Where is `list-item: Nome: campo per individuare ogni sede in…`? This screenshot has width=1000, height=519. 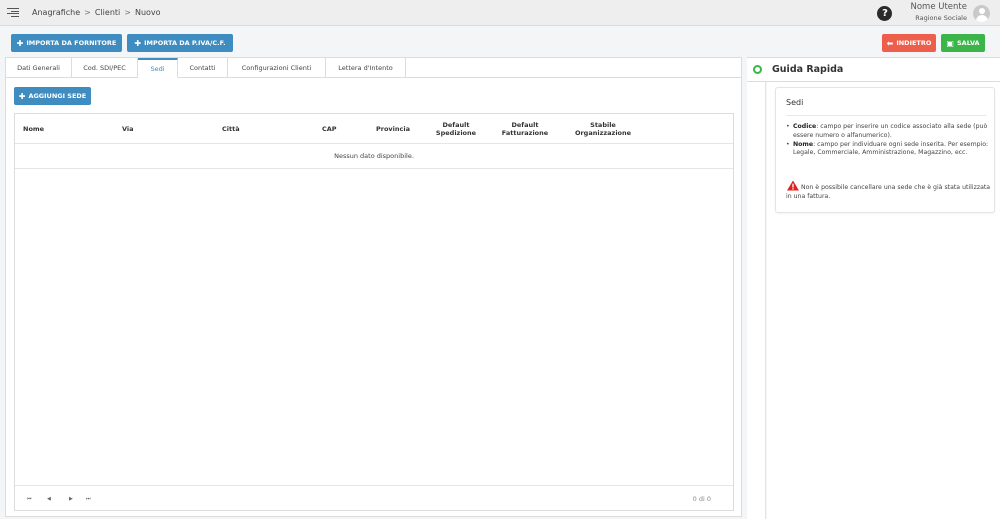 list-item: Nome: campo per individuare ogni sede in… is located at coordinates (888, 149).